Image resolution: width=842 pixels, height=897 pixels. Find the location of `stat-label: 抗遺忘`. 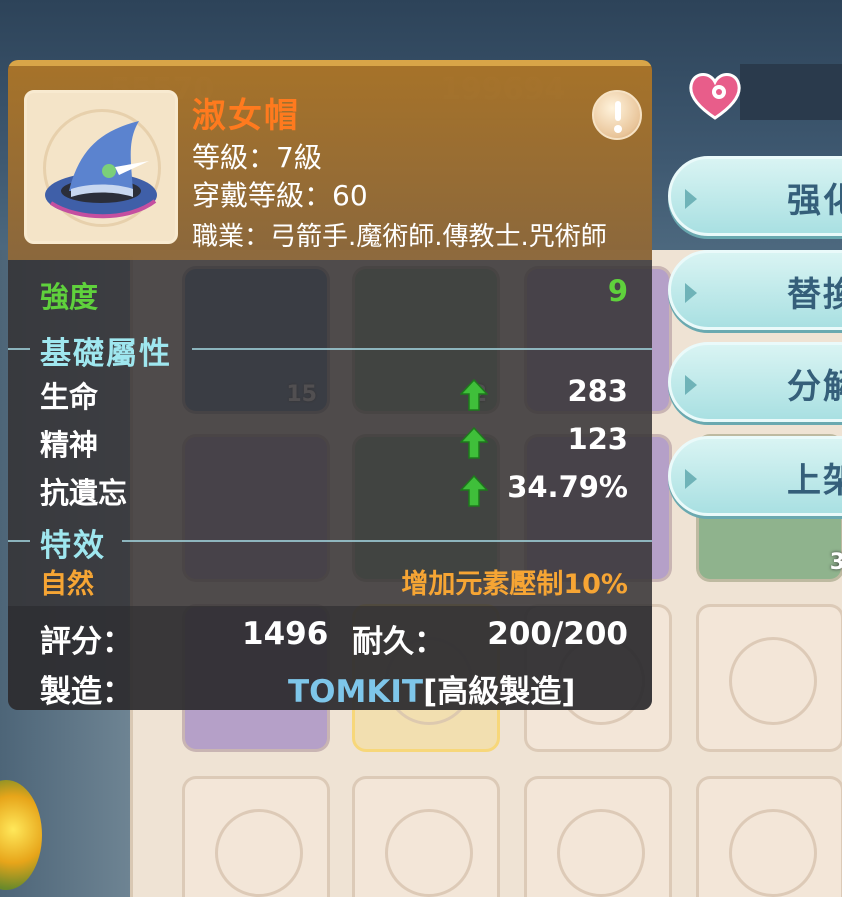

stat-label: 抗遺忘 is located at coordinates (84, 493).